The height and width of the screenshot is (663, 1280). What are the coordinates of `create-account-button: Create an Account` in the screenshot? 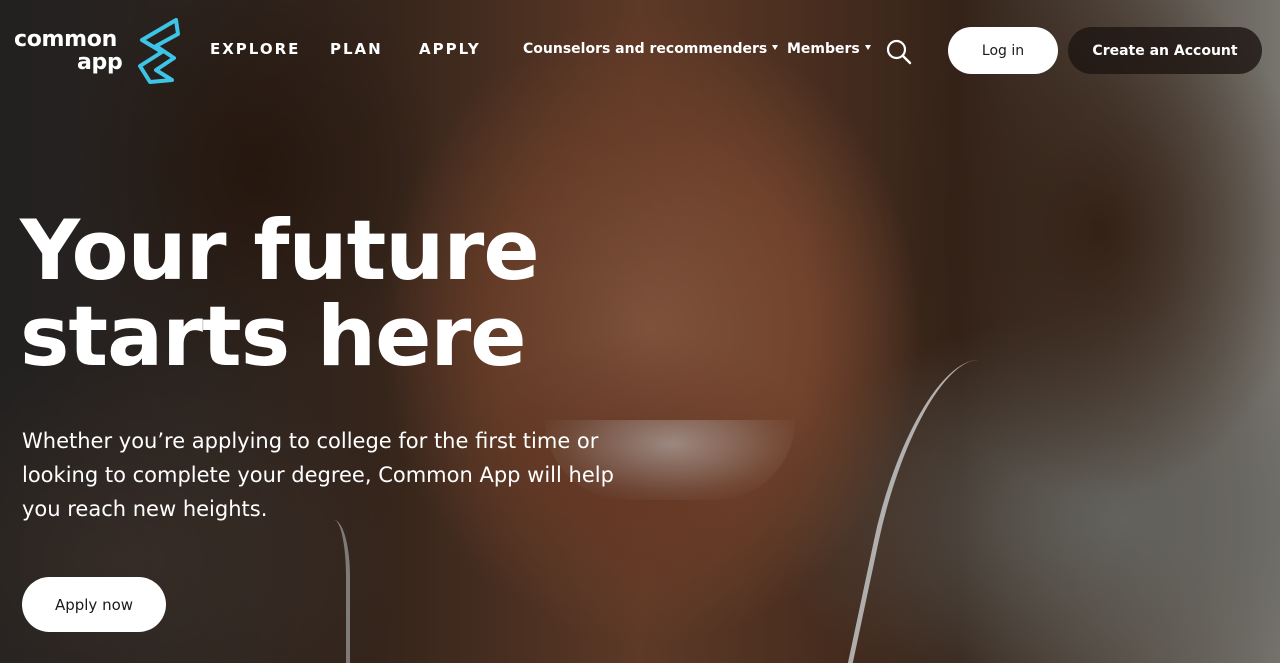 It's located at (1165, 50).